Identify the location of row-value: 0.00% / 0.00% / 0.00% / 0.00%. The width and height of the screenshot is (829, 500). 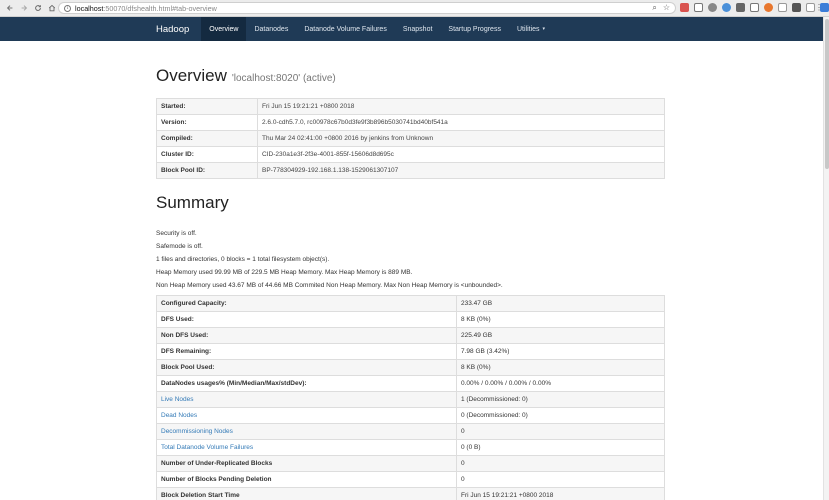
(560, 383).